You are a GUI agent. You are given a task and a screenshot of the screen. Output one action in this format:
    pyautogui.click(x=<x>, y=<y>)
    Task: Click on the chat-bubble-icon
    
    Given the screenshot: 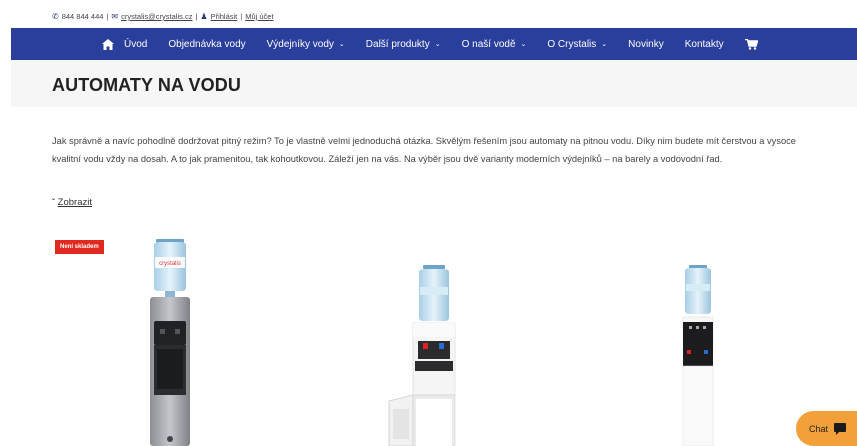 What is the action you would take?
    pyautogui.click(x=840, y=428)
    